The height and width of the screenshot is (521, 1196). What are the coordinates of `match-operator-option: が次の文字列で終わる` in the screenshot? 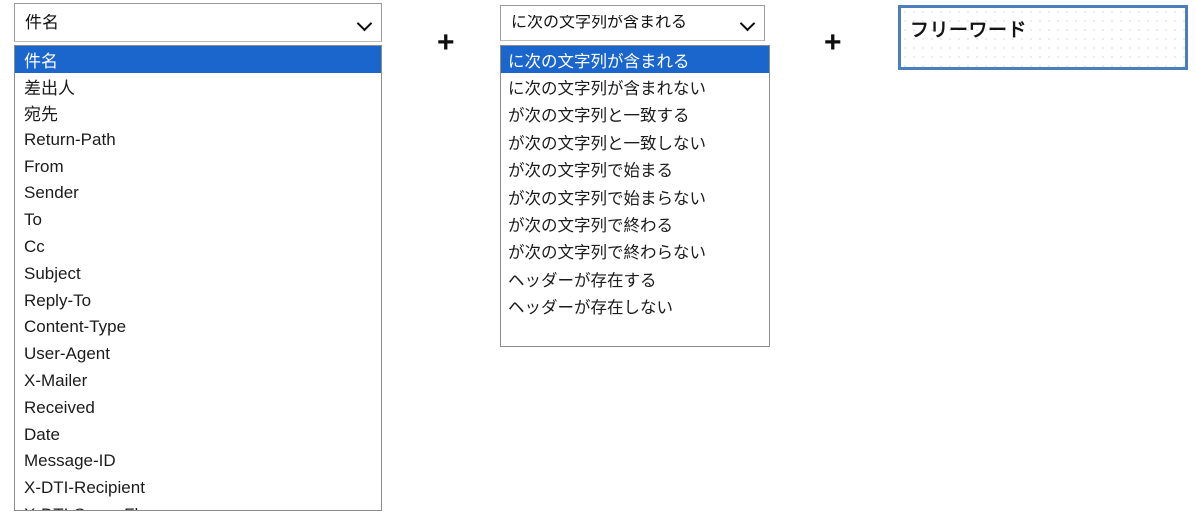 It's located at (635, 223).